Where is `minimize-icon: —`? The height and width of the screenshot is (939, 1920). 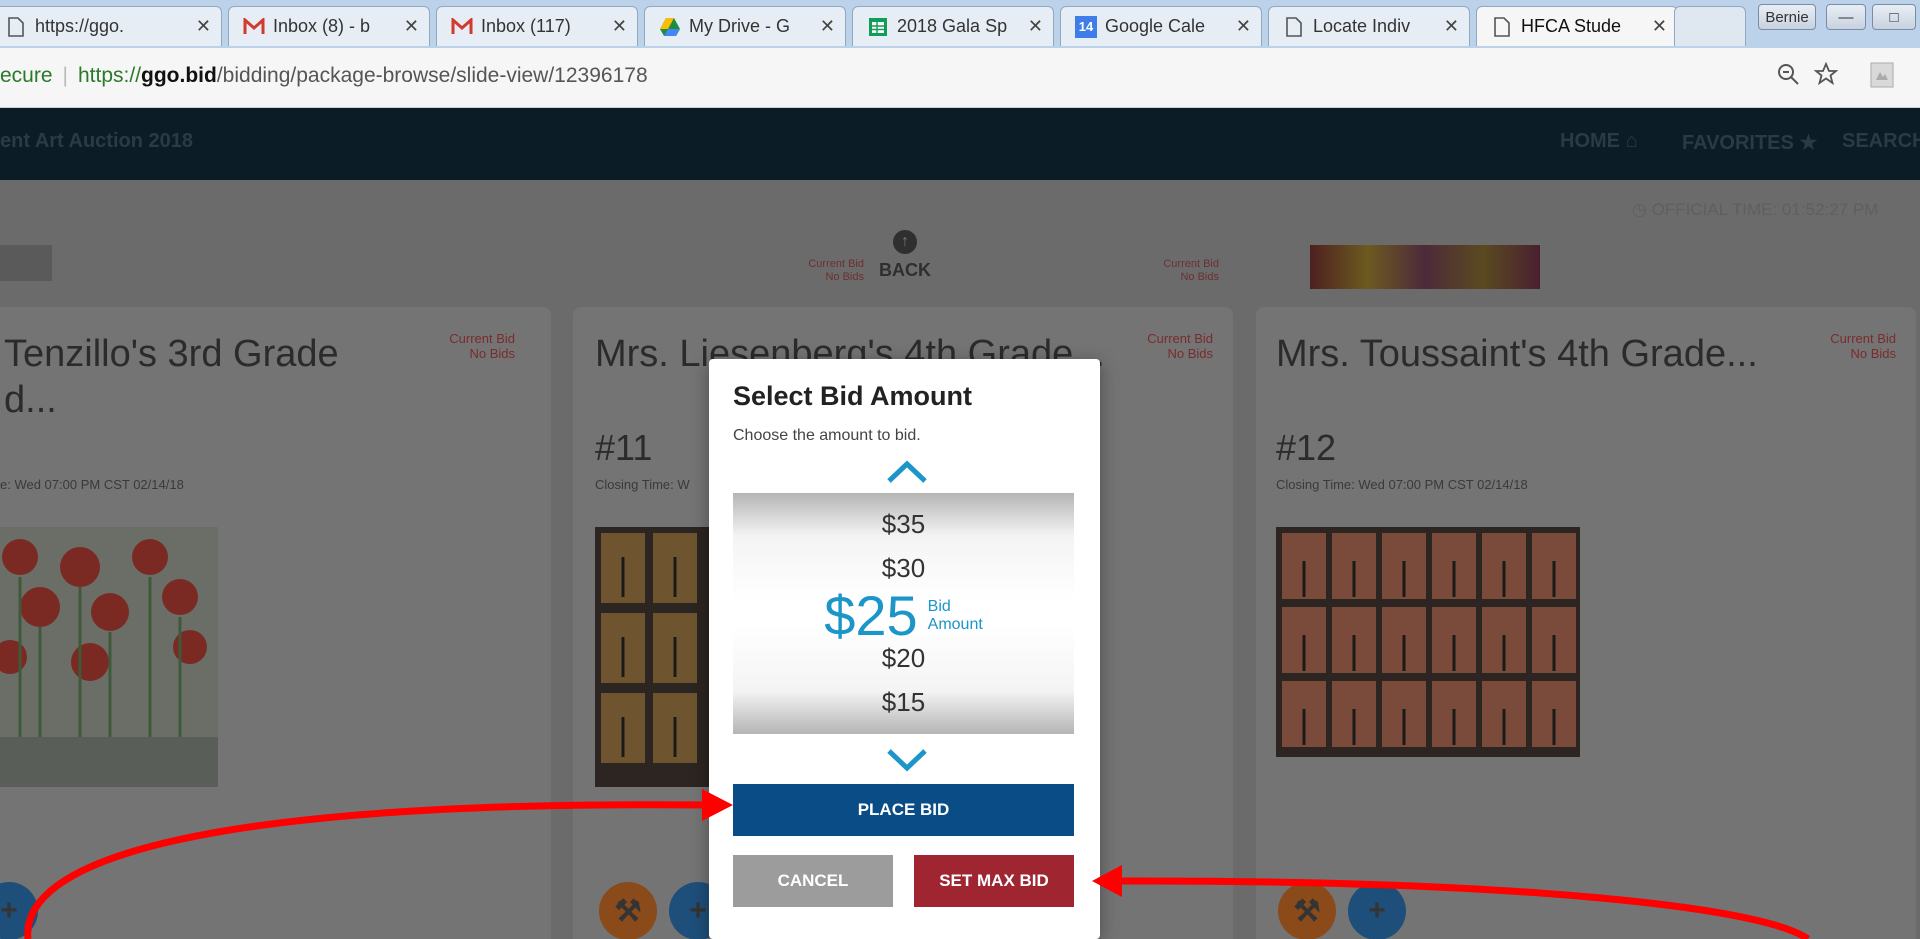
minimize-icon: — is located at coordinates (1846, 17).